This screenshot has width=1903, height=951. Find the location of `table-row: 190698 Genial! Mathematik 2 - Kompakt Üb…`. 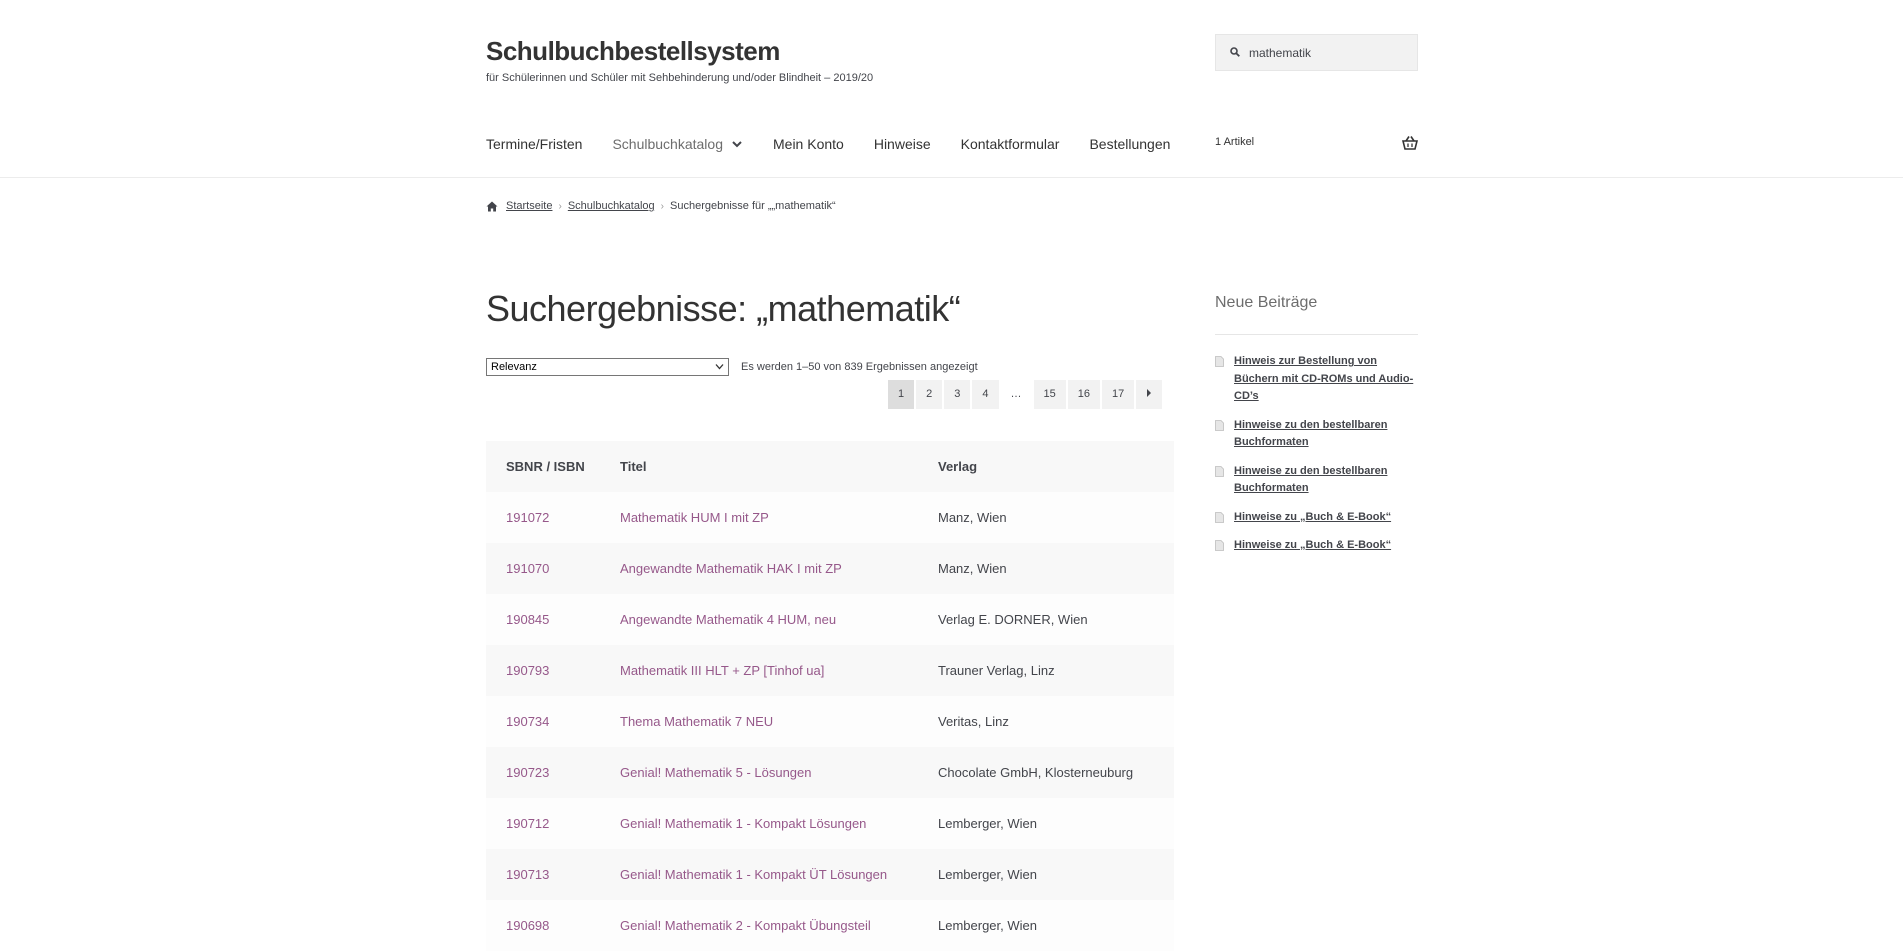

table-row: 190698 Genial! Mathematik 2 - Kompakt Üb… is located at coordinates (830, 925).